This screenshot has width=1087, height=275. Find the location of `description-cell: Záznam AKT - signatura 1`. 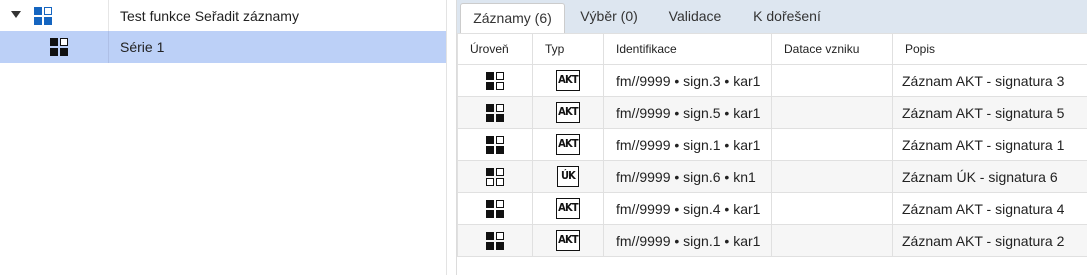

description-cell: Záznam AKT - signatura 1 is located at coordinates (989, 144).